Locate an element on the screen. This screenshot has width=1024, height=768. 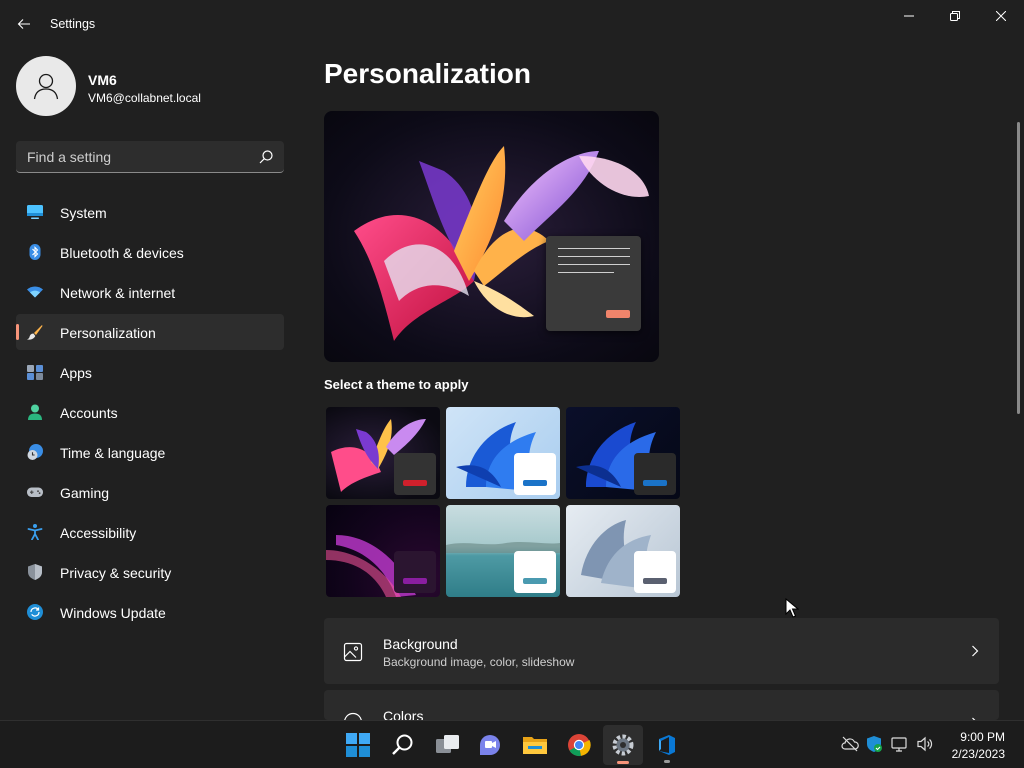
file-explorer-icon is located at coordinates (535, 745).